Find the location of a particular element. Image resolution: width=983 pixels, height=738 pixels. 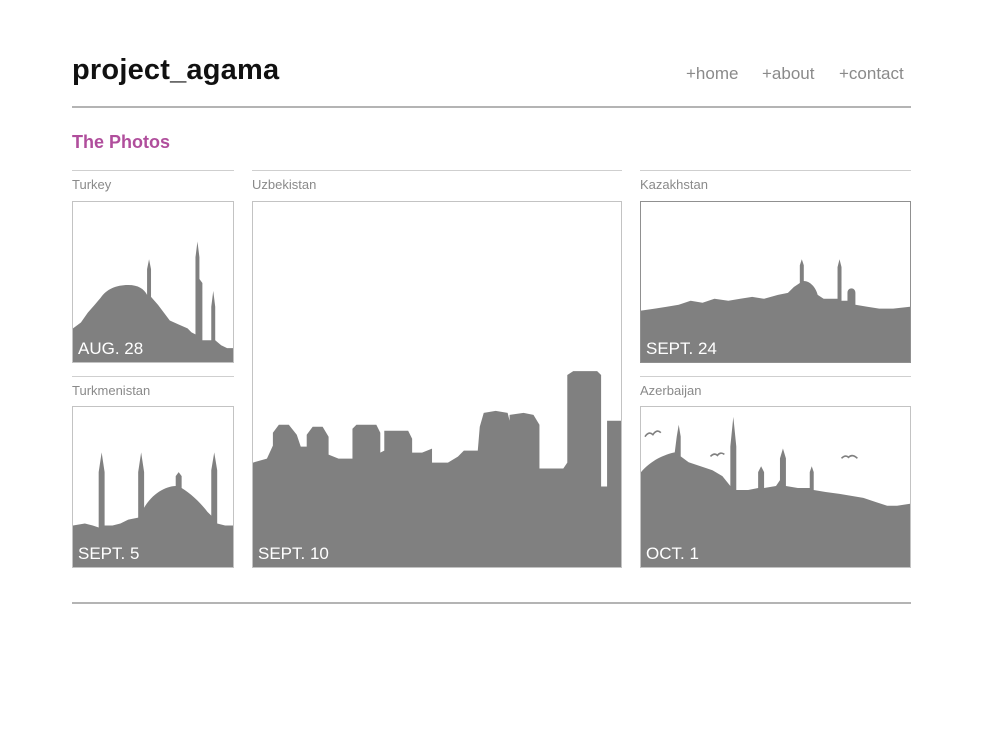

photo-date: SEPT. 24 is located at coordinates (681, 348).